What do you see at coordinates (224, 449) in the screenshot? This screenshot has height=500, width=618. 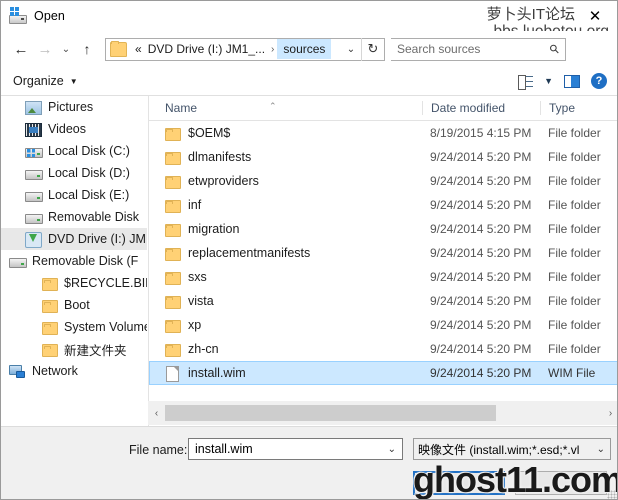 I see `file-name-value: install.wim` at bounding box center [224, 449].